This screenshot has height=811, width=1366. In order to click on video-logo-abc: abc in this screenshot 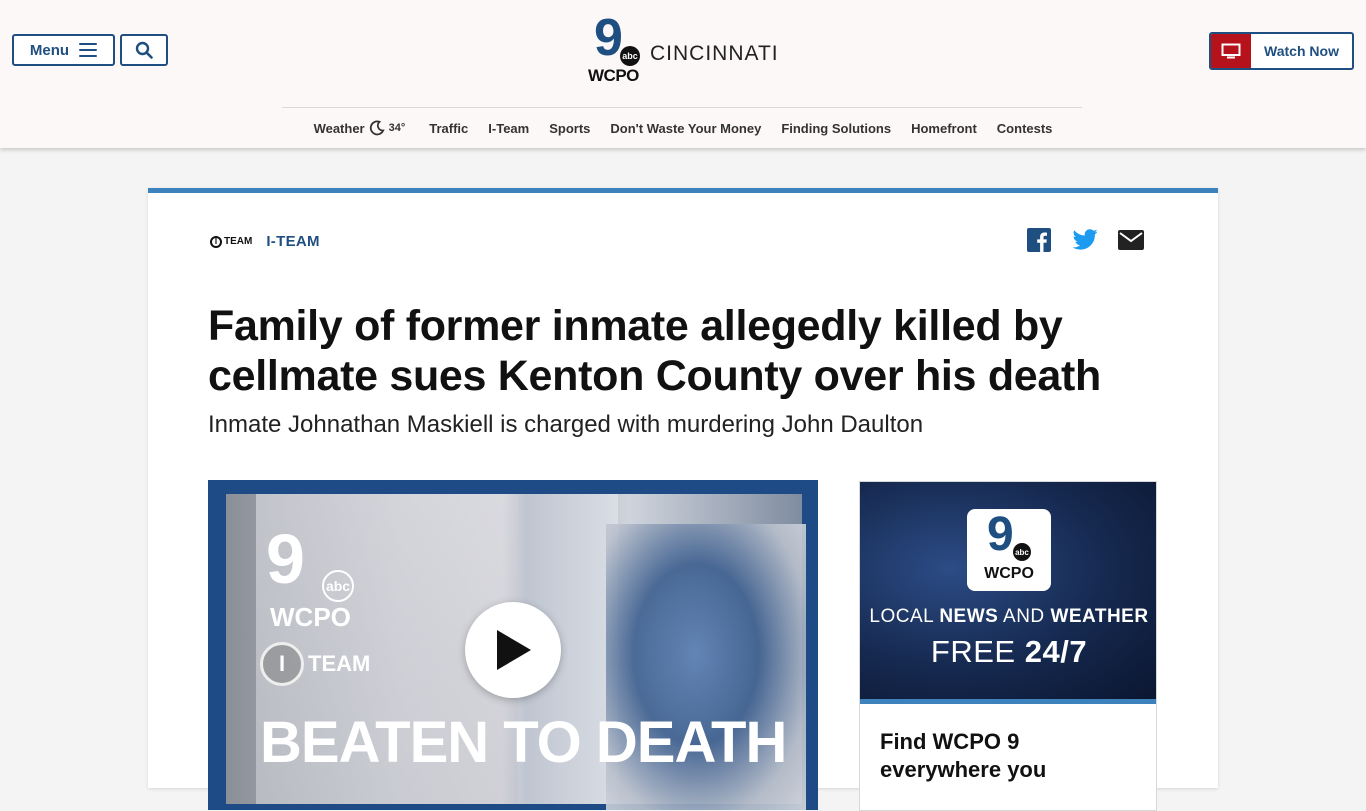, I will do `click(338, 586)`.